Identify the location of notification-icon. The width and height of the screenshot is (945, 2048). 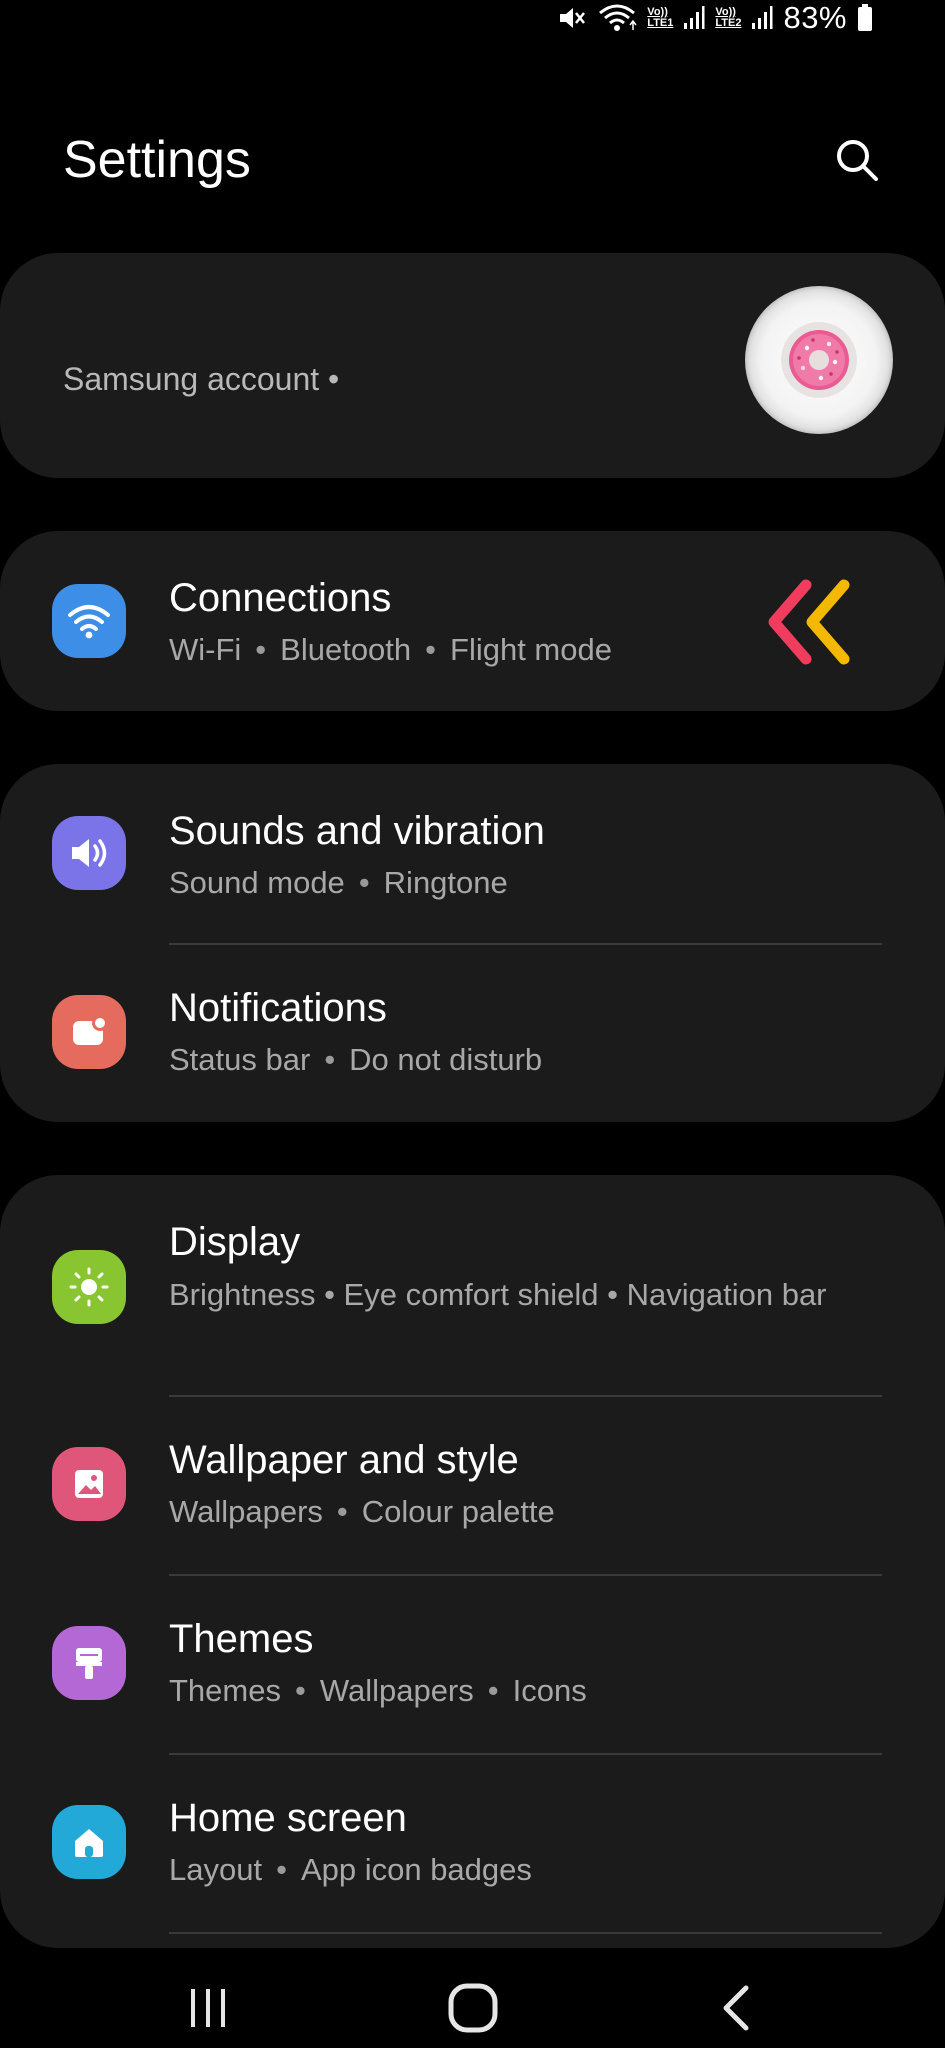
(90, 1030).